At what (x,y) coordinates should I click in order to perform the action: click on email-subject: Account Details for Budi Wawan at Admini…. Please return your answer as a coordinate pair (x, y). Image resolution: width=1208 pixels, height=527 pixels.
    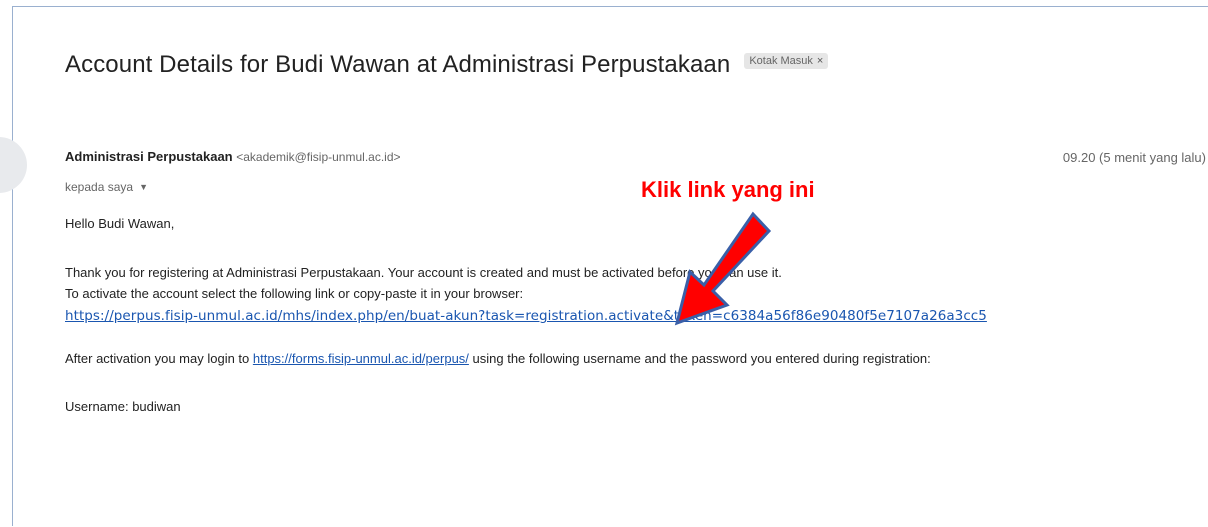
    Looking at the image, I should click on (398, 64).